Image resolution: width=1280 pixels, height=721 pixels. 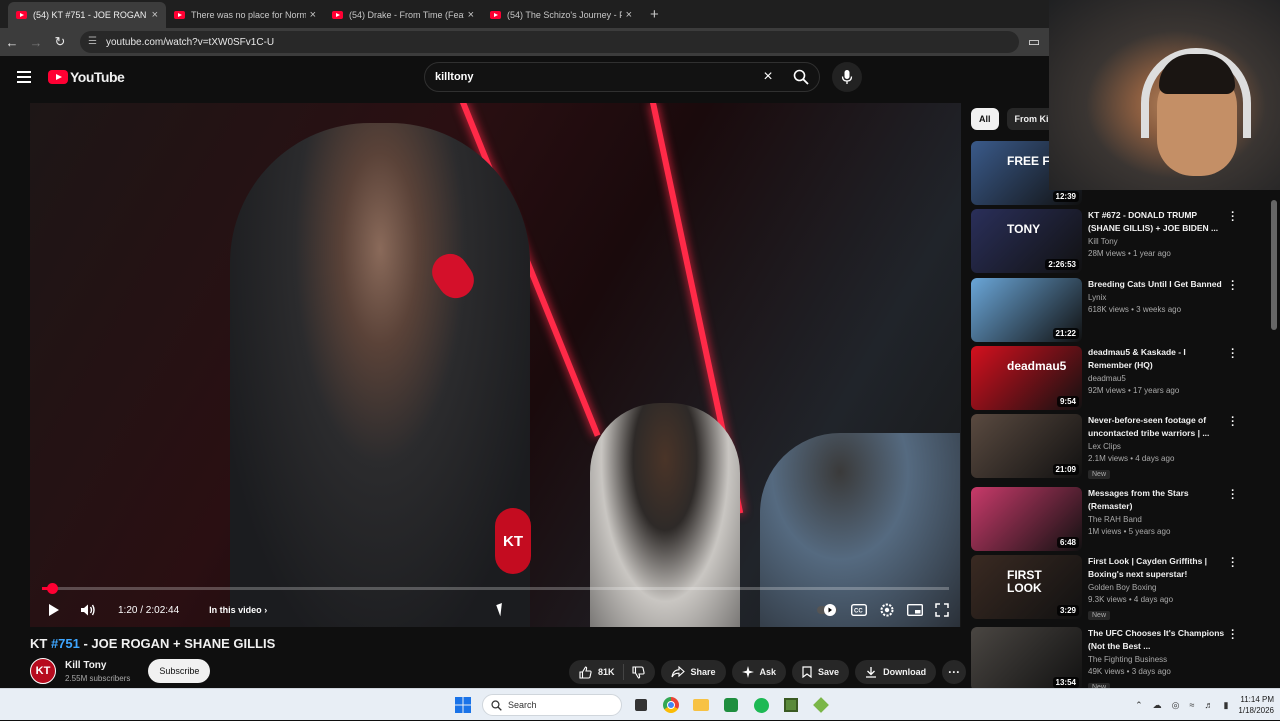 I want to click on miniplayer-button, so click(x=915, y=610).